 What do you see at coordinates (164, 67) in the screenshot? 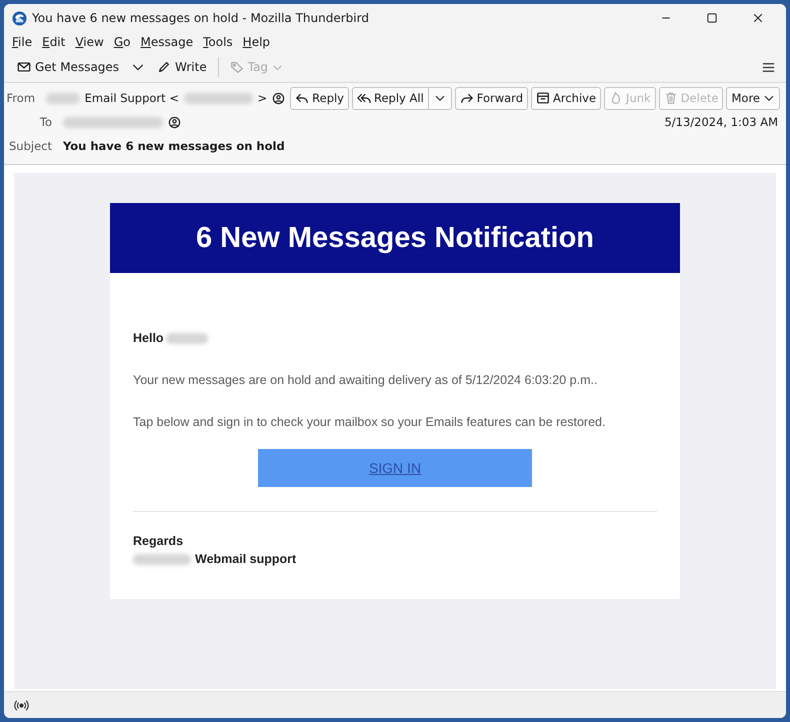
I see `pencil-icon` at bounding box center [164, 67].